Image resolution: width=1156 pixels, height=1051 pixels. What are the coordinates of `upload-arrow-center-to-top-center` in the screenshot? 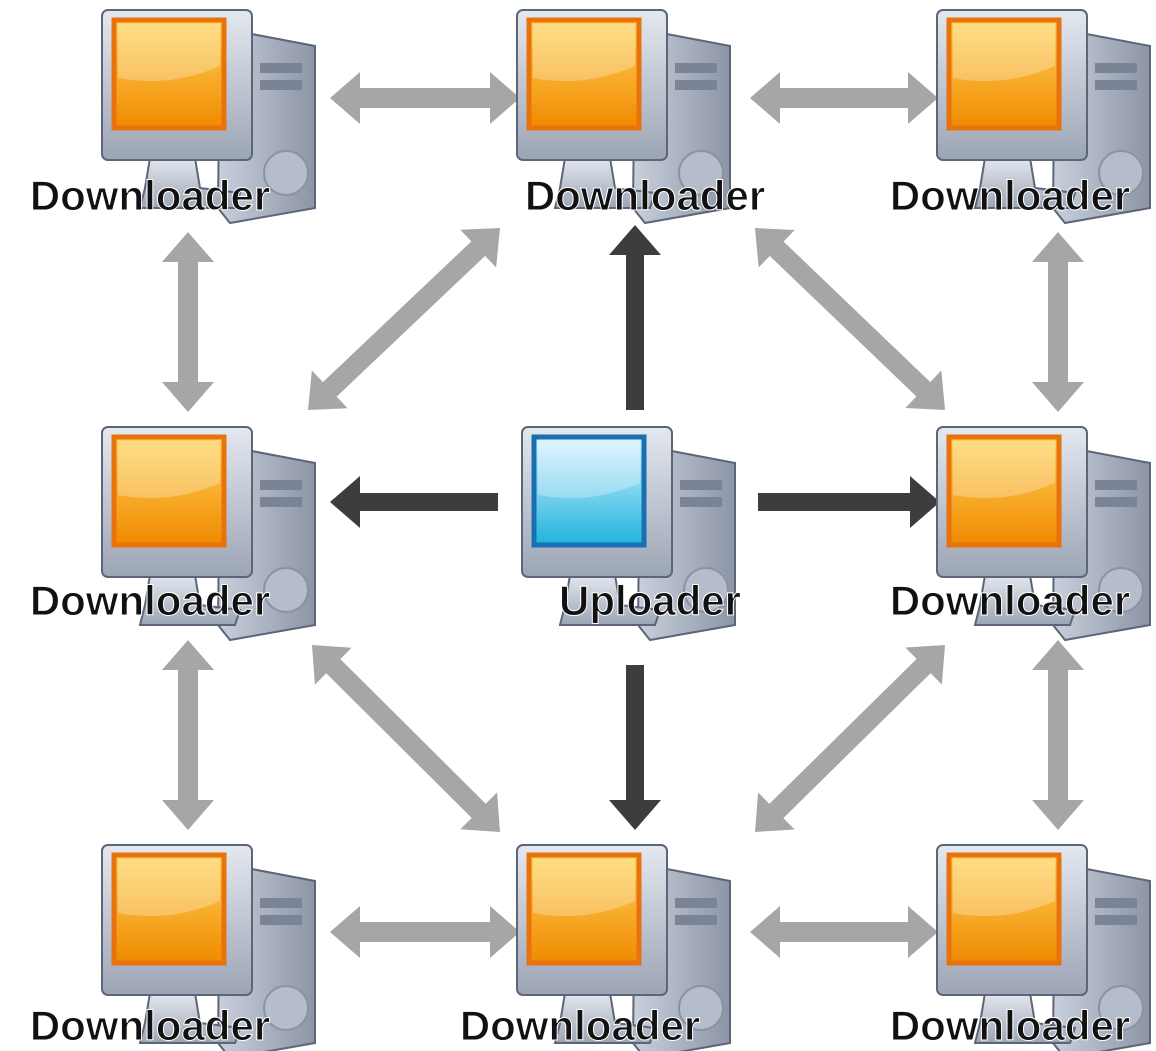 It's located at (635, 317).